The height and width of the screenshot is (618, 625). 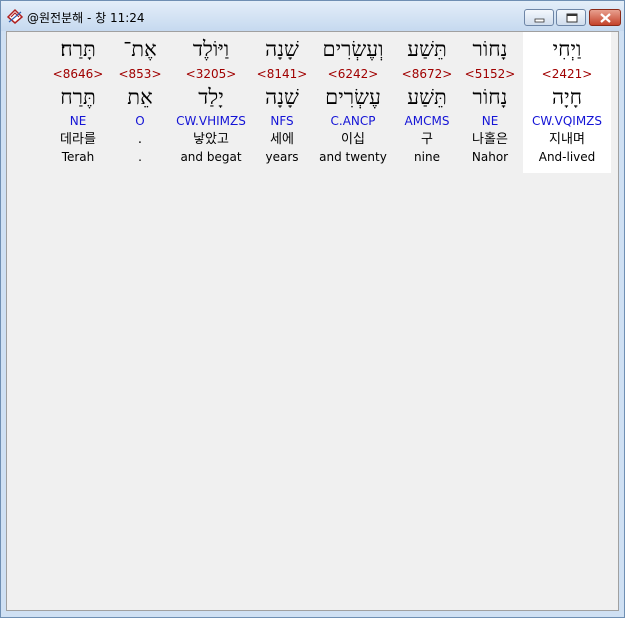 I want to click on hebrew-word: וְעֶשְׂרִים, so click(x=353, y=49).